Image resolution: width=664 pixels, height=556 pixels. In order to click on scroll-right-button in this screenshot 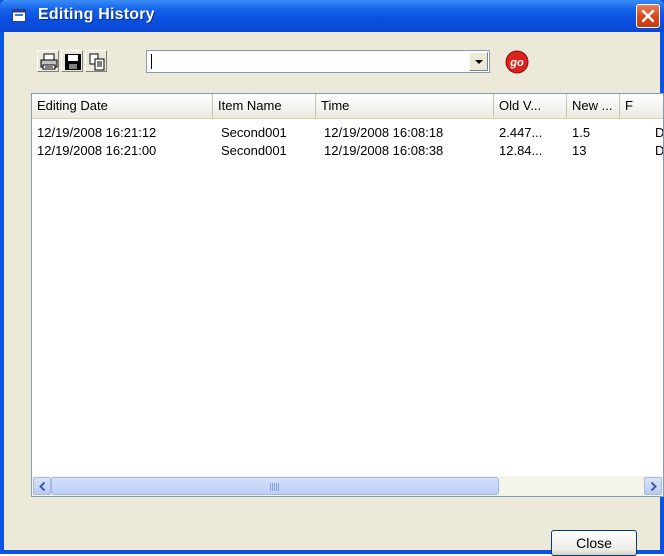, I will do `click(653, 486)`.